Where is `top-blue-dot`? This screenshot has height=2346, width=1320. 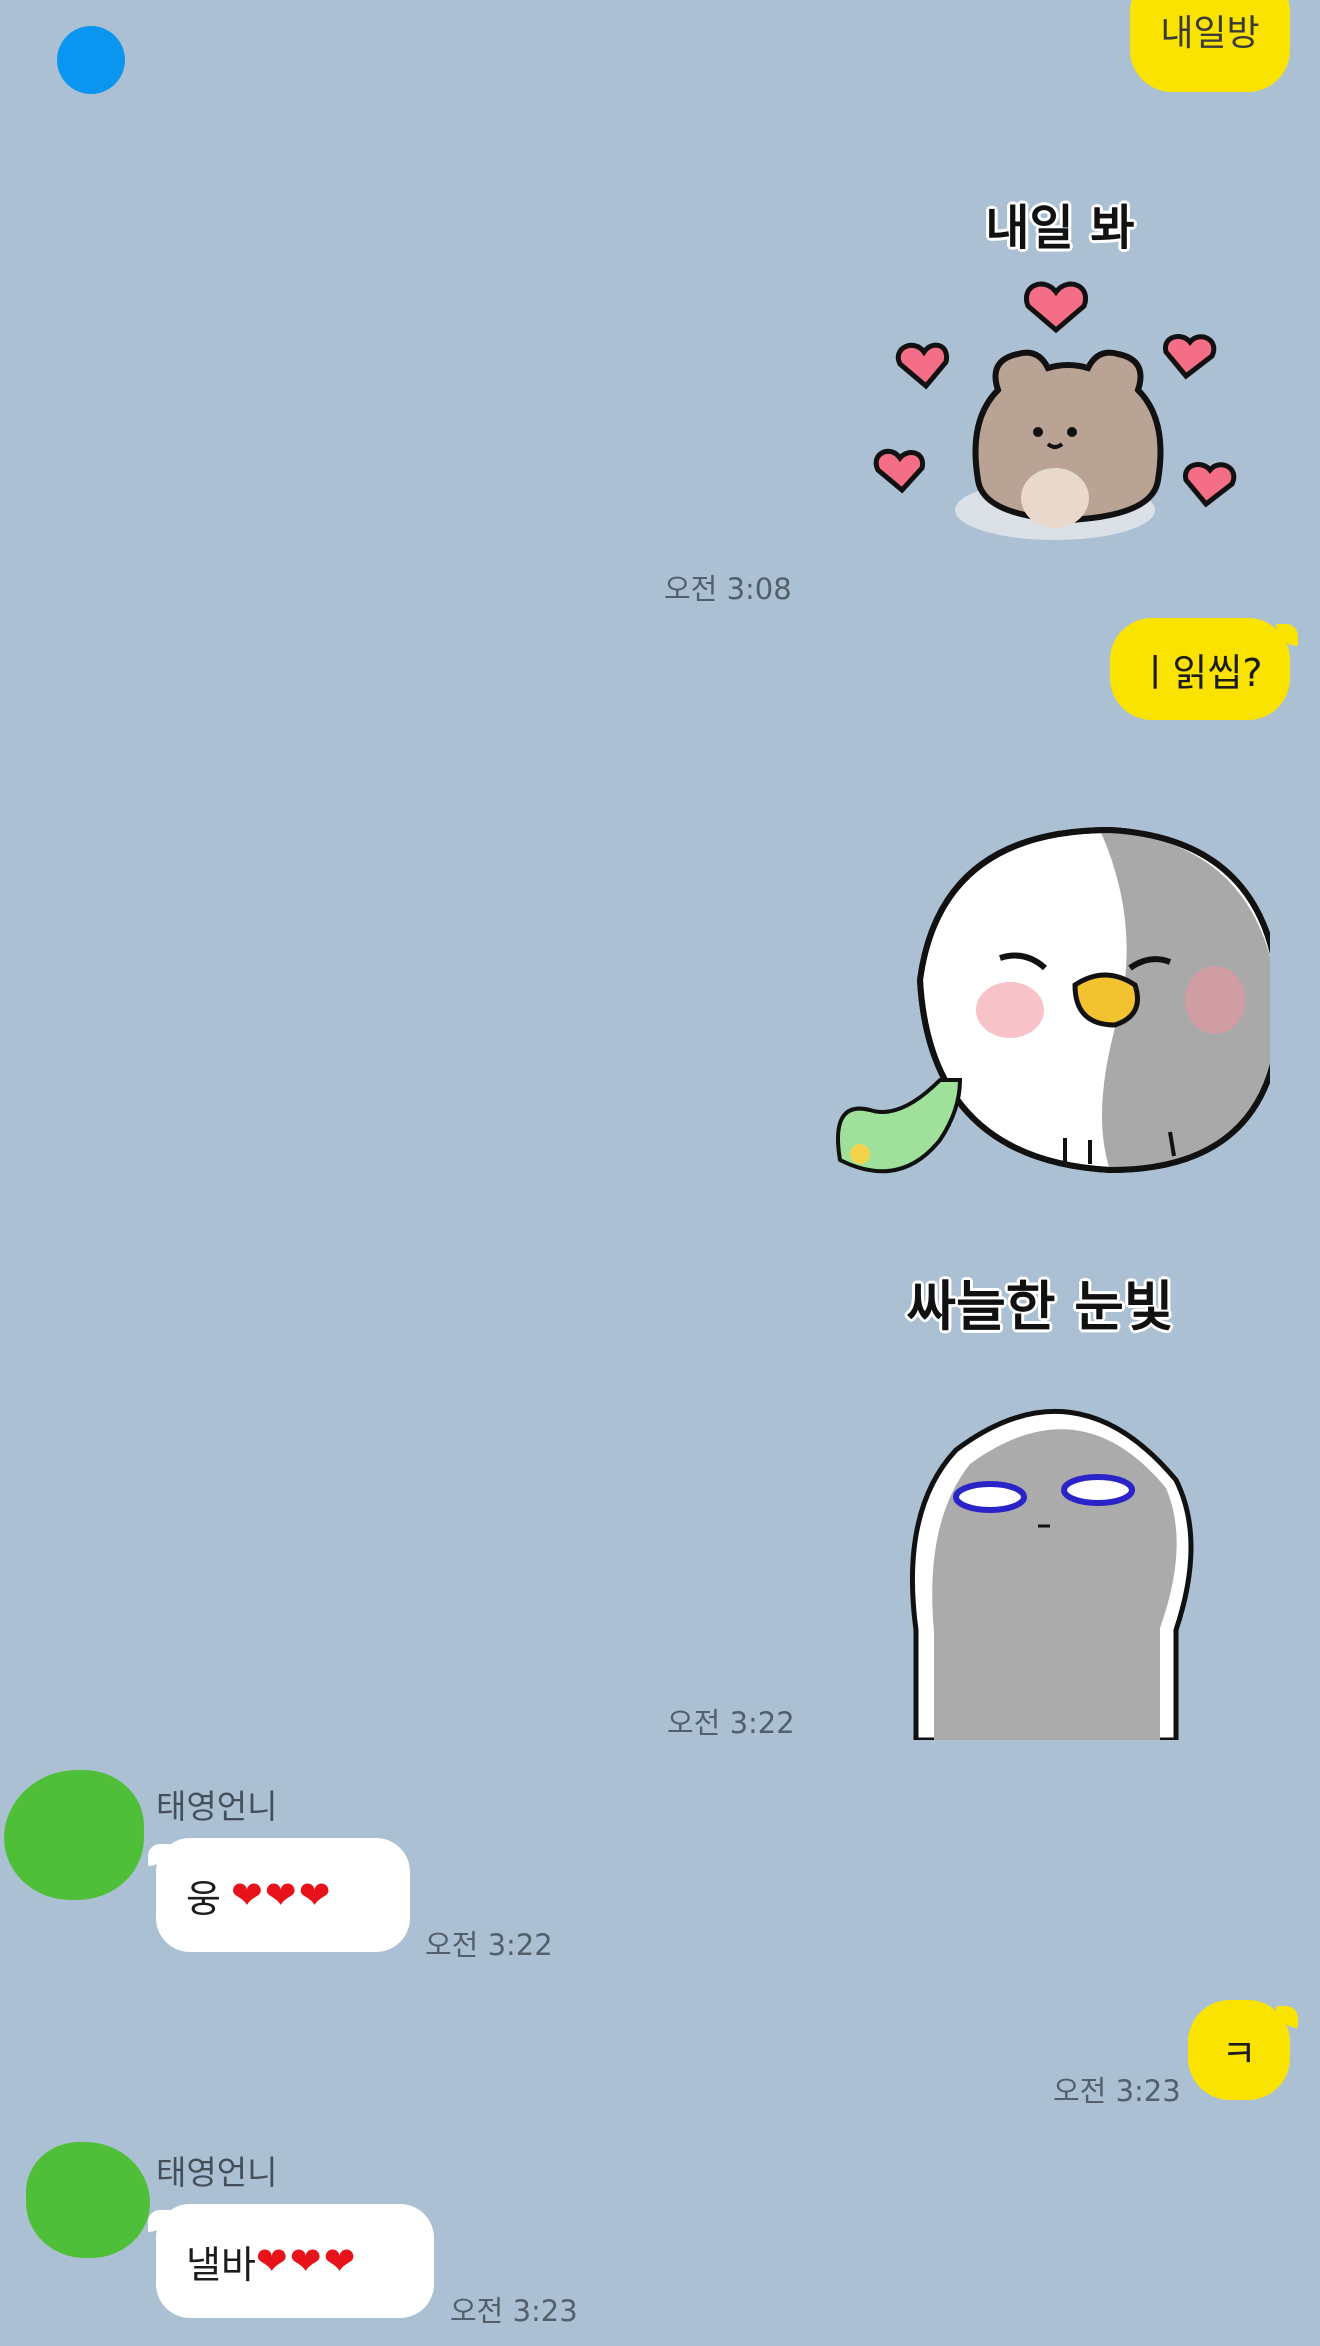 top-blue-dot is located at coordinates (91, 60).